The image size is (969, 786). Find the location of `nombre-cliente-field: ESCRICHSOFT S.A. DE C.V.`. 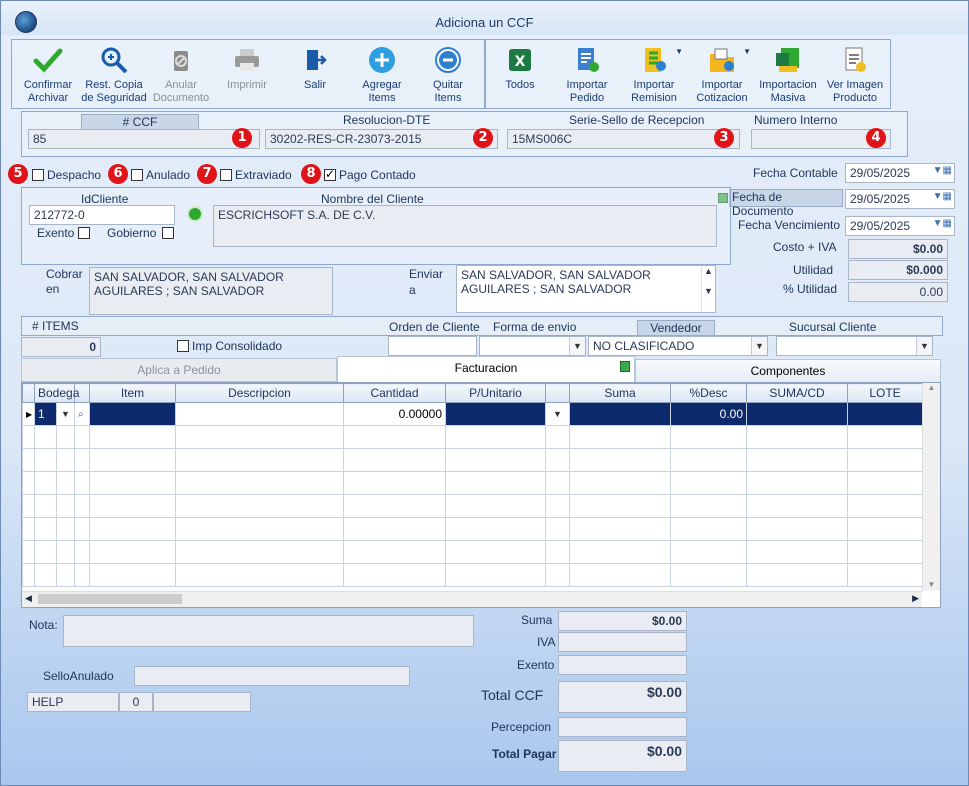

nombre-cliente-field: ESCRICHSOFT S.A. DE C.V. is located at coordinates (465, 226).